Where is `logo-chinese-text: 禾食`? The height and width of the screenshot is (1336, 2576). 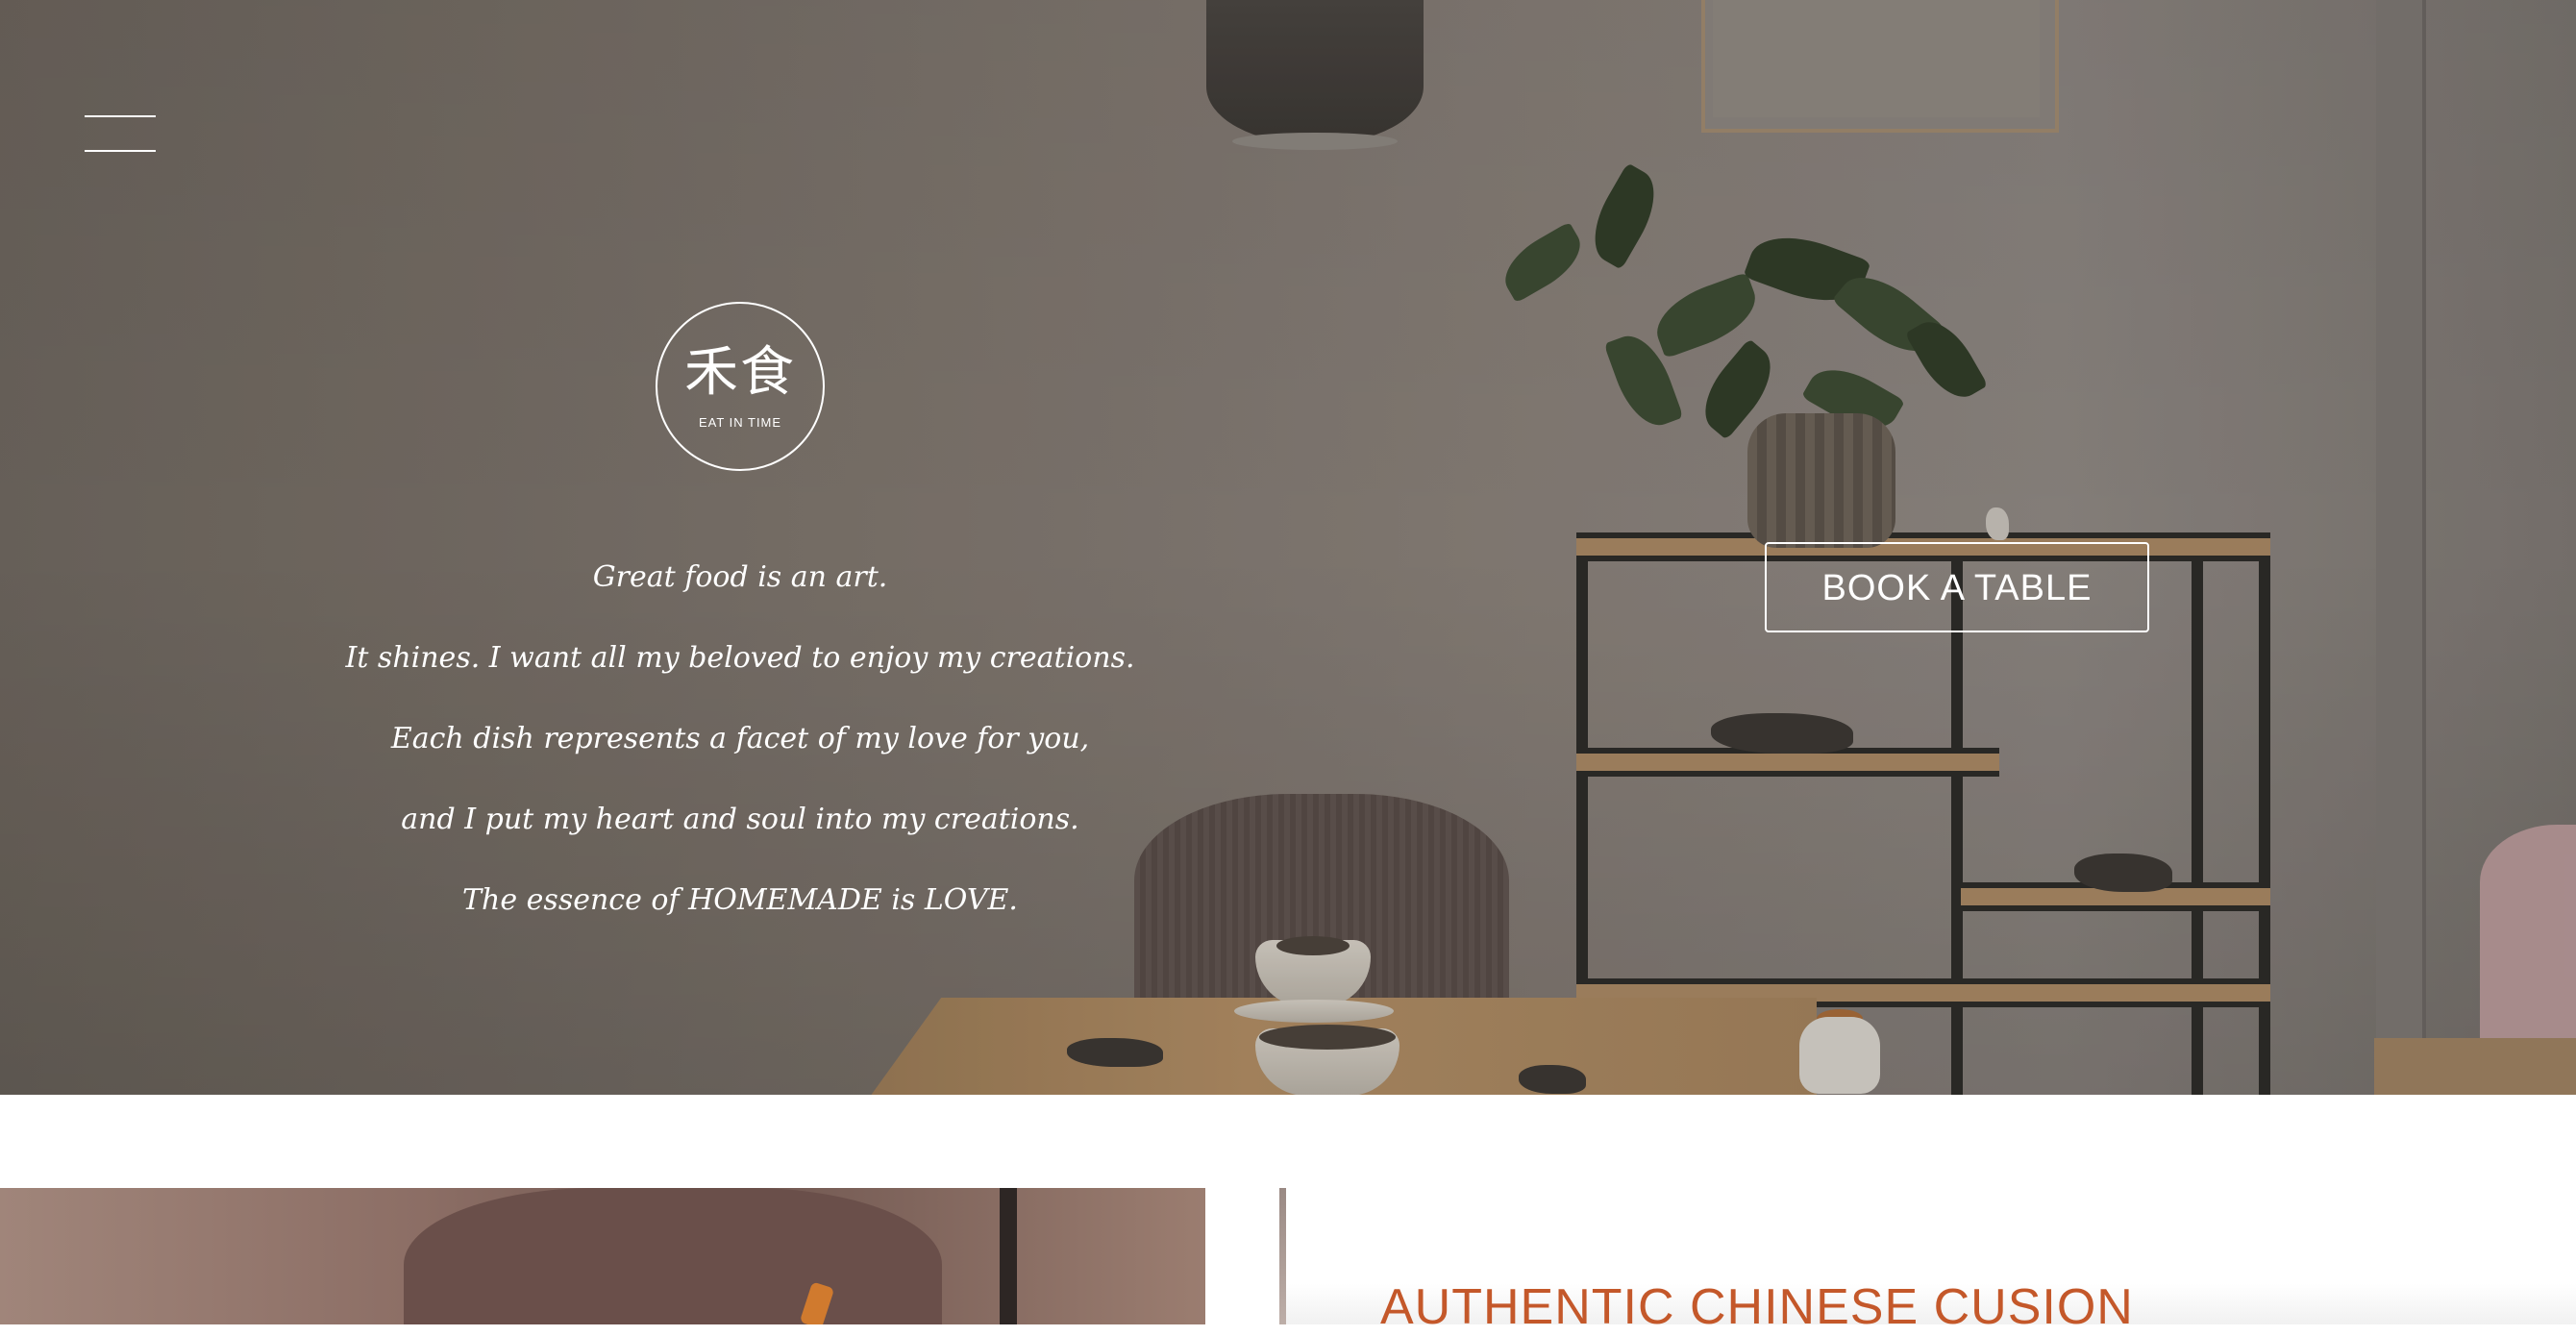
logo-chinese-text: 禾食 is located at coordinates (740, 372).